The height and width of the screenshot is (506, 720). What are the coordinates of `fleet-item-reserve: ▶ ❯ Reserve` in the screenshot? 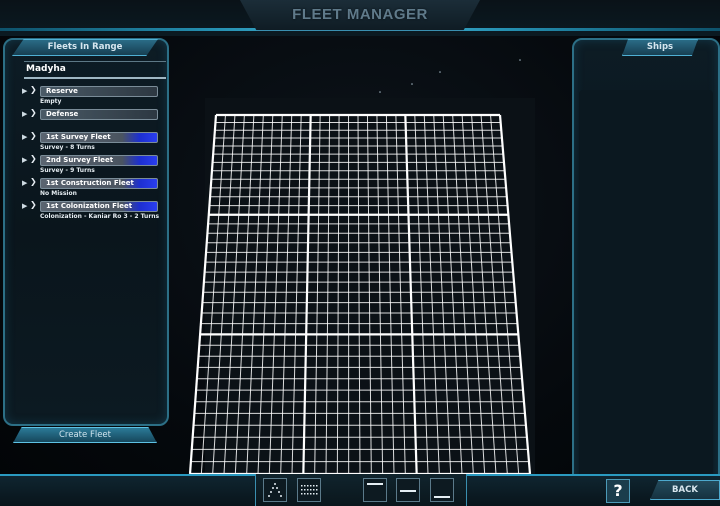 It's located at (90, 91).